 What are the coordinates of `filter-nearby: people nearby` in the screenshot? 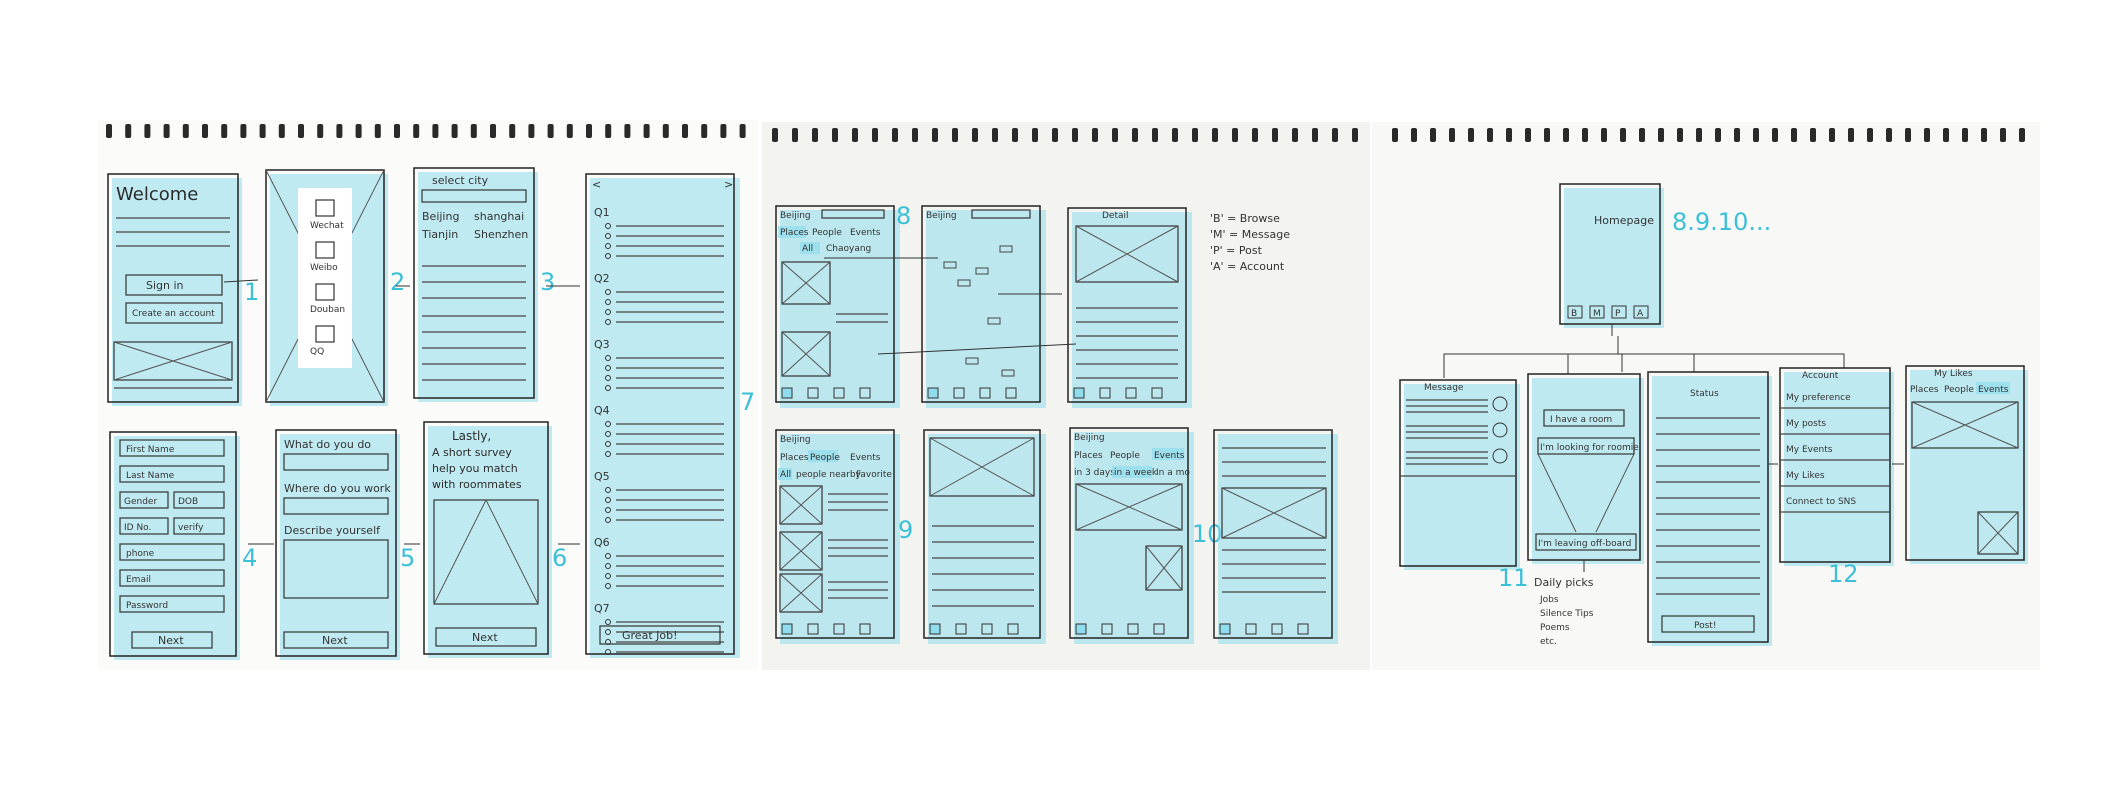 It's located at (829, 475).